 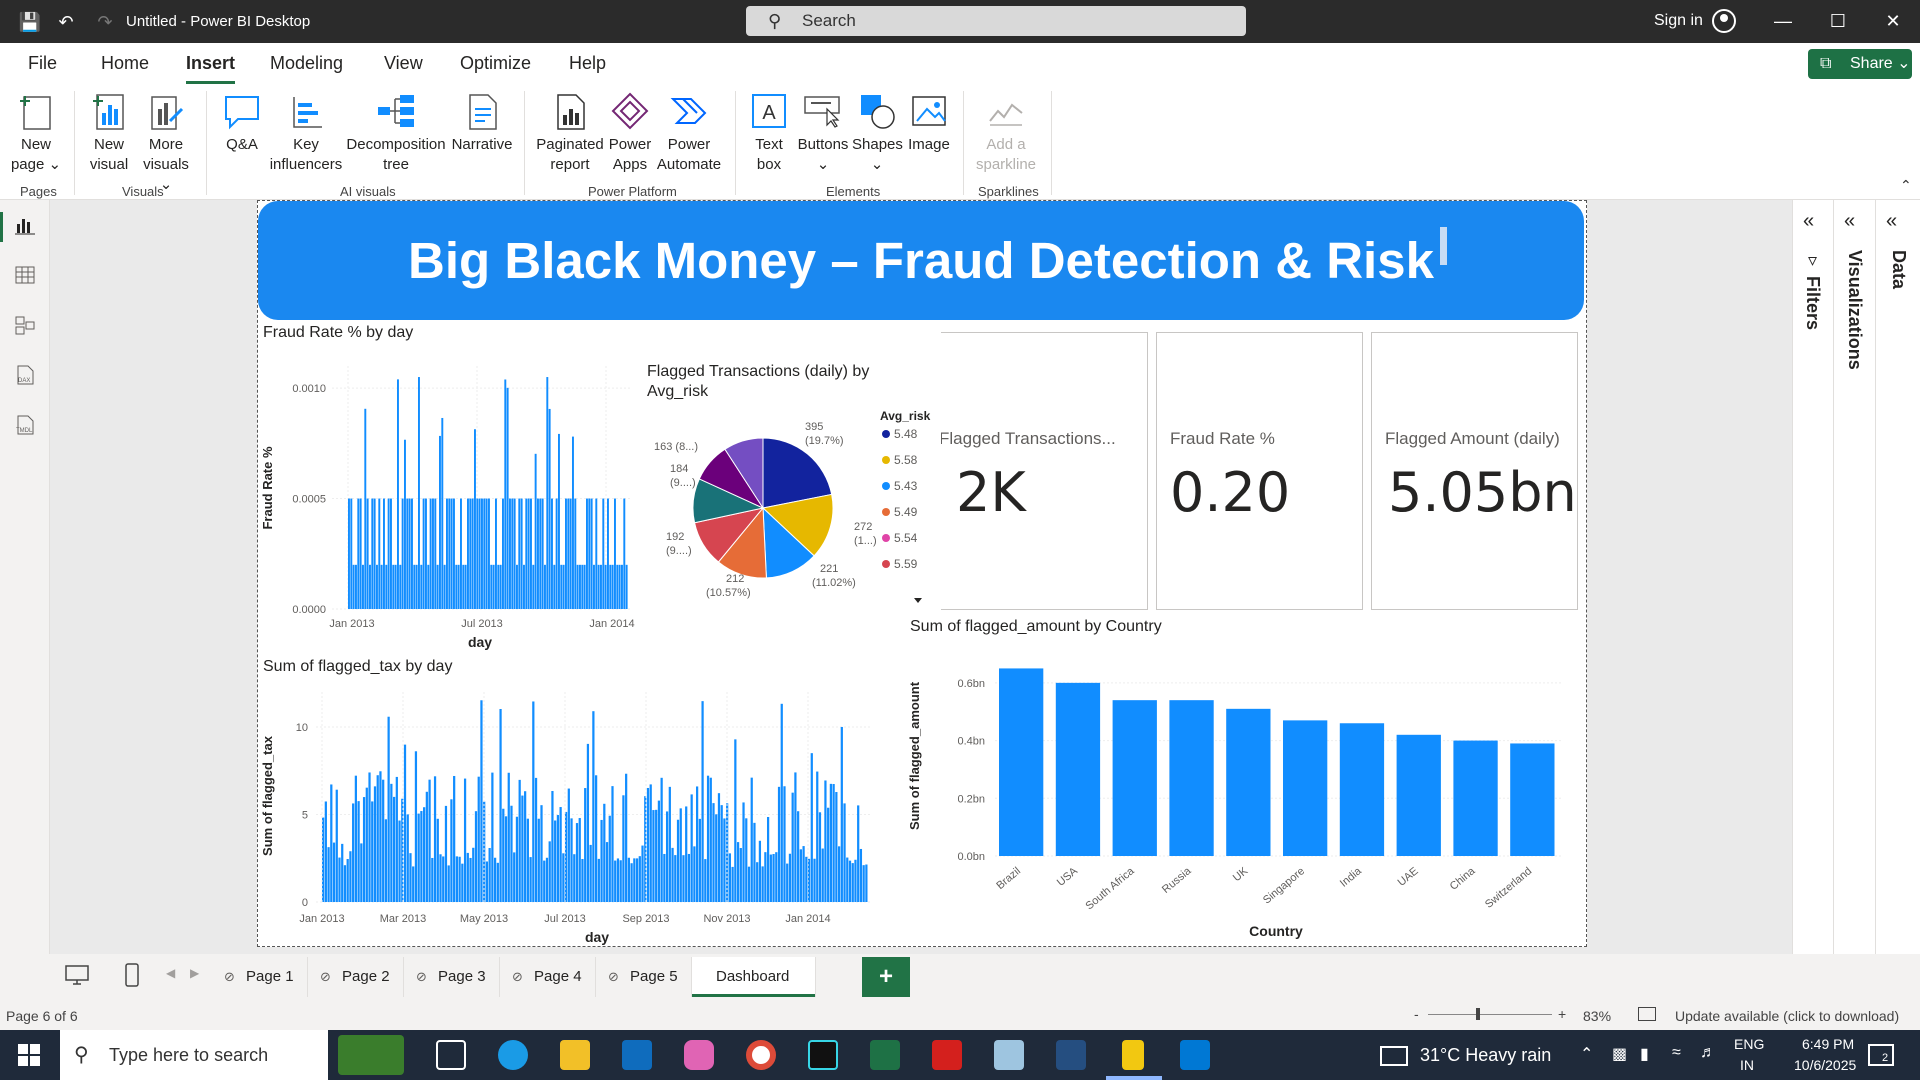 I want to click on menu-help: Help, so click(x=587, y=63).